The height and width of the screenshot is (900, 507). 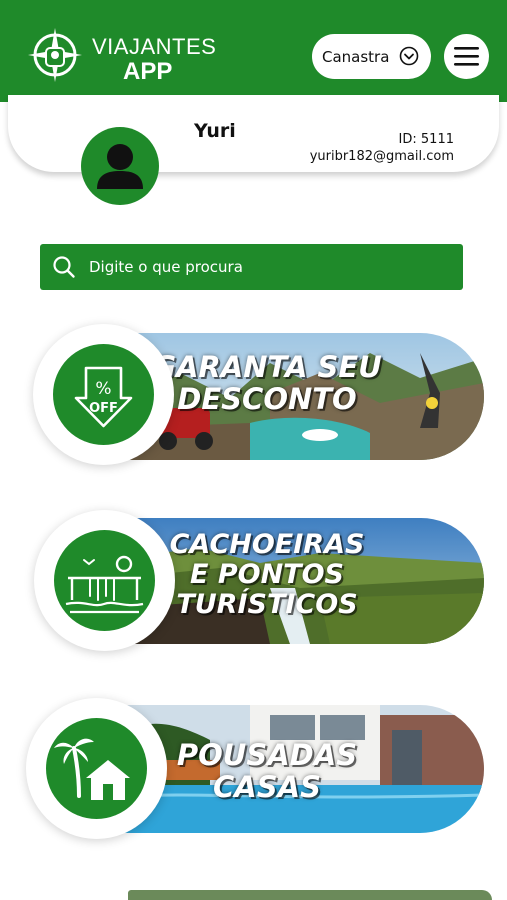 I want to click on category-icon-bg-cachoeiras, so click(x=104, y=580).